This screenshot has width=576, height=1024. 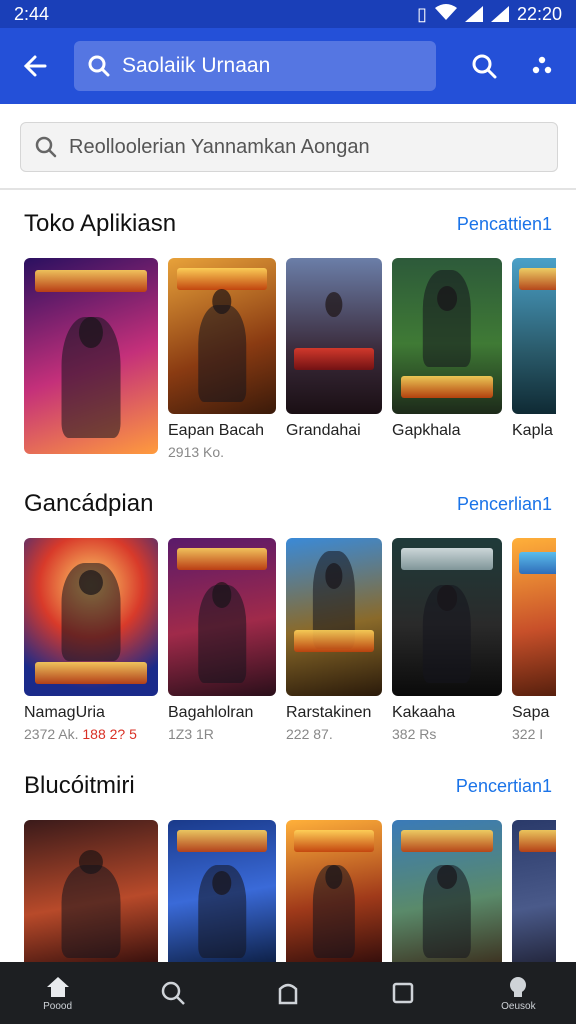 I want to click on app-card: Gapkhala, so click(x=447, y=359).